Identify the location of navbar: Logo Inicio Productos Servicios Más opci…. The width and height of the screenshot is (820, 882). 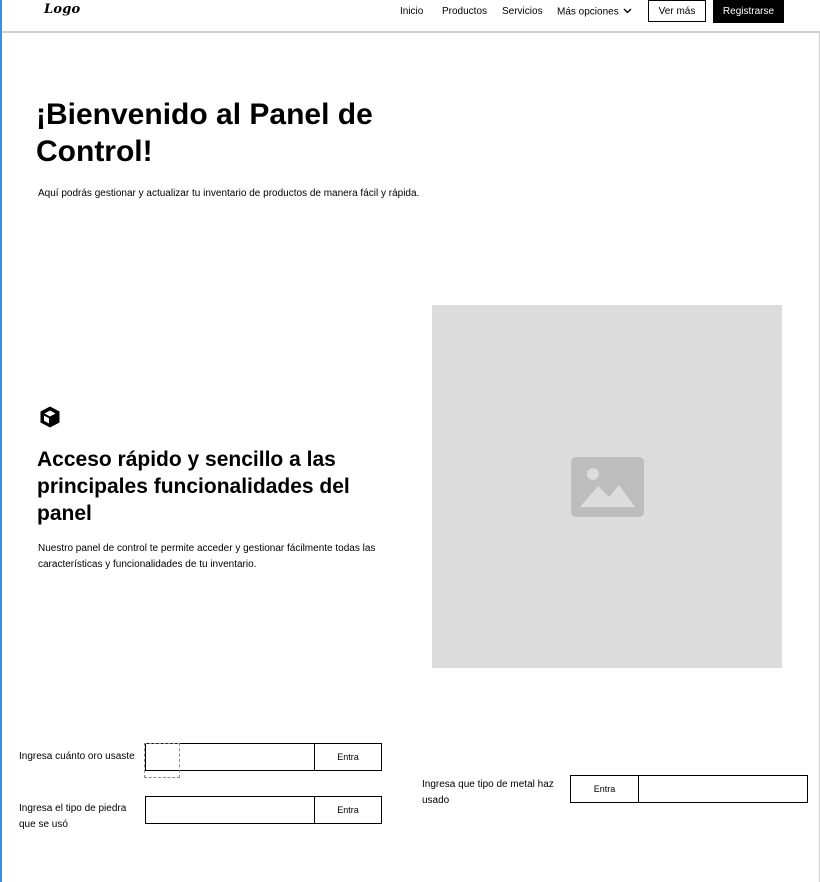
(411, 16).